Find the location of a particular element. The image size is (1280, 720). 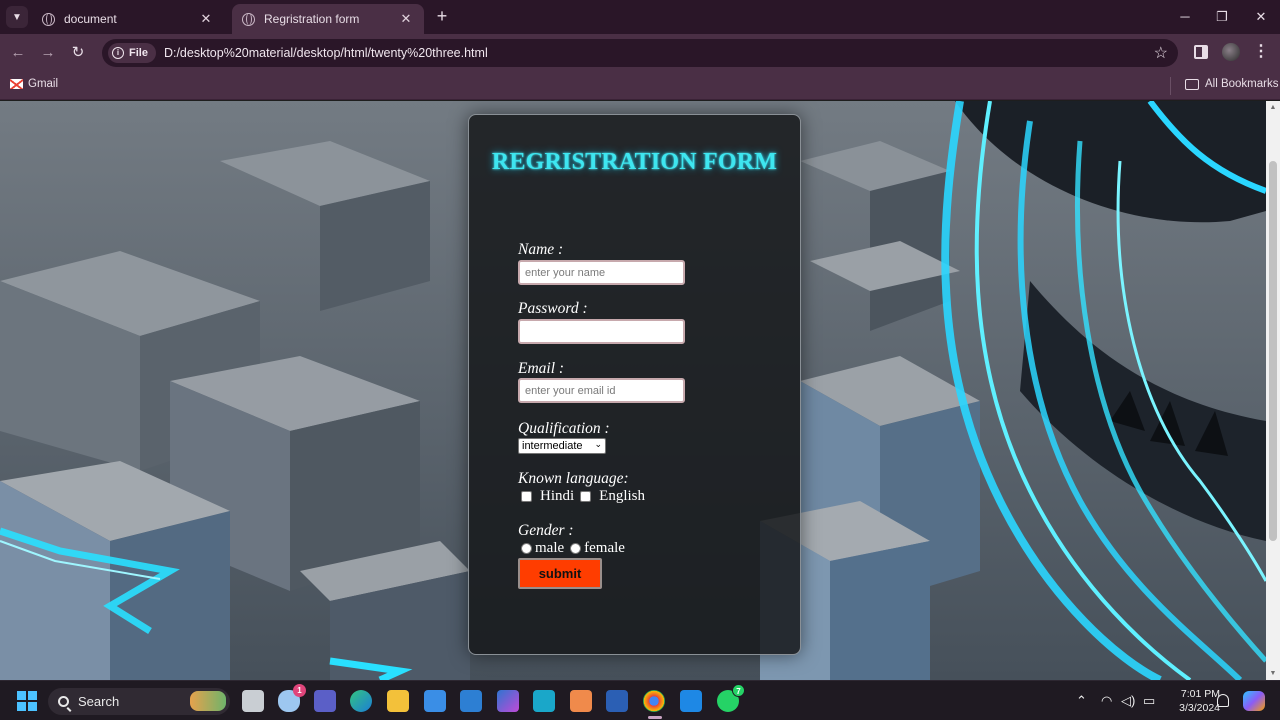

scroll-down-arrow-icon: ▼ is located at coordinates (1273, 673).